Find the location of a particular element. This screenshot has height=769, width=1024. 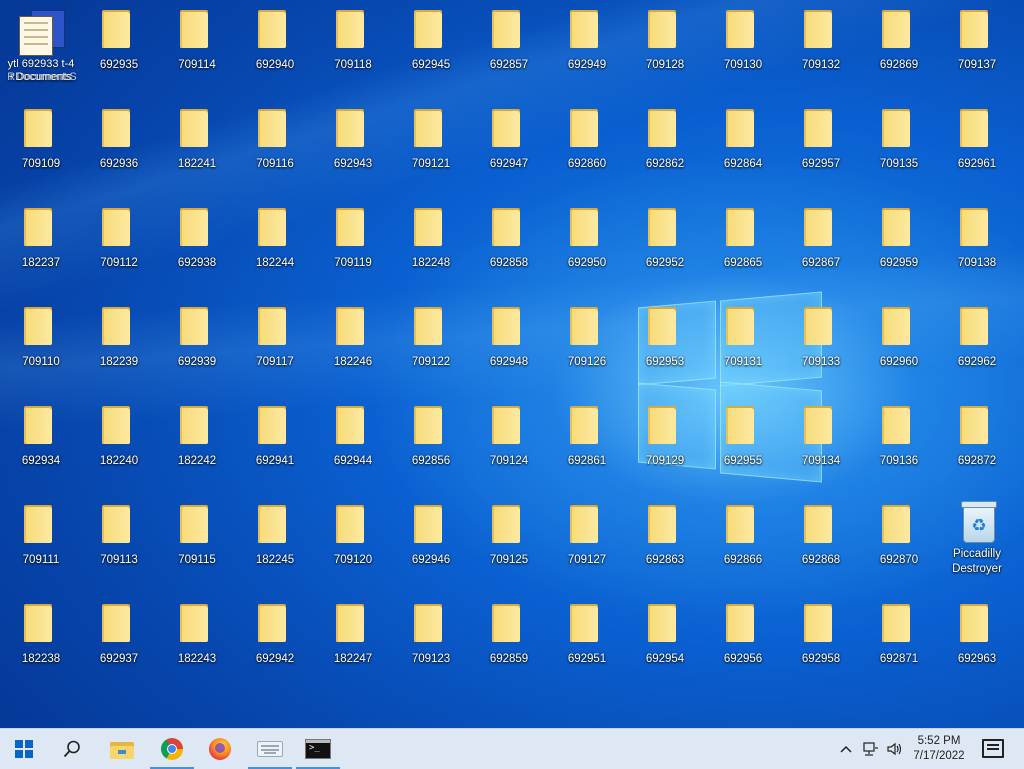

desktop-folder-icon: 692959 is located at coordinates (899, 251).